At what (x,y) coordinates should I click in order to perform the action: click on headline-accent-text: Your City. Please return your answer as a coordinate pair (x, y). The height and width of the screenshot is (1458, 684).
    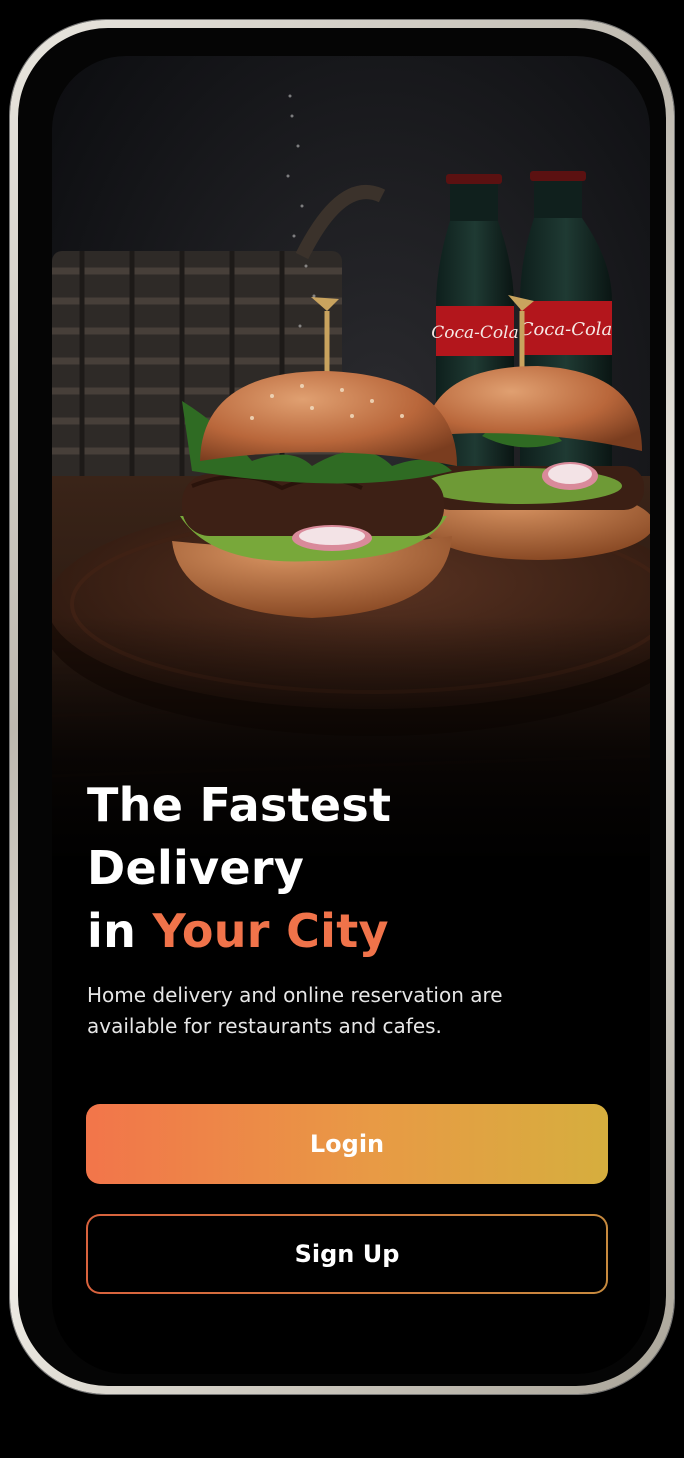
    Looking at the image, I should click on (270, 931).